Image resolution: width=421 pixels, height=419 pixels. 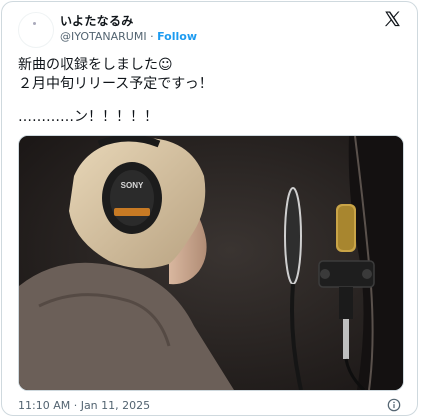 What do you see at coordinates (84, 405) in the screenshot?
I see `tweet-timestamp: 11:10 AM · Jan 11, 2025` at bounding box center [84, 405].